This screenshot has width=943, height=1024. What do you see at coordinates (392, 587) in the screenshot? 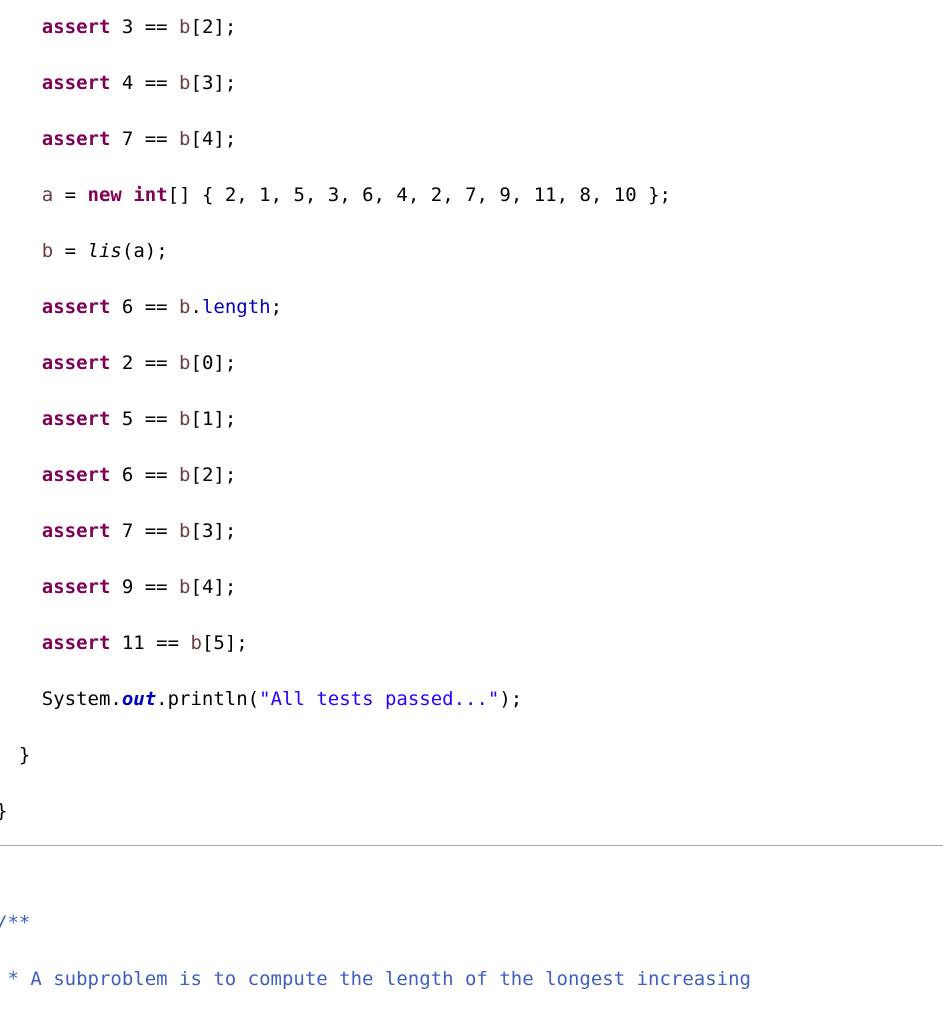
I see `code-line: assert 9 == b[4];` at bounding box center [392, 587].